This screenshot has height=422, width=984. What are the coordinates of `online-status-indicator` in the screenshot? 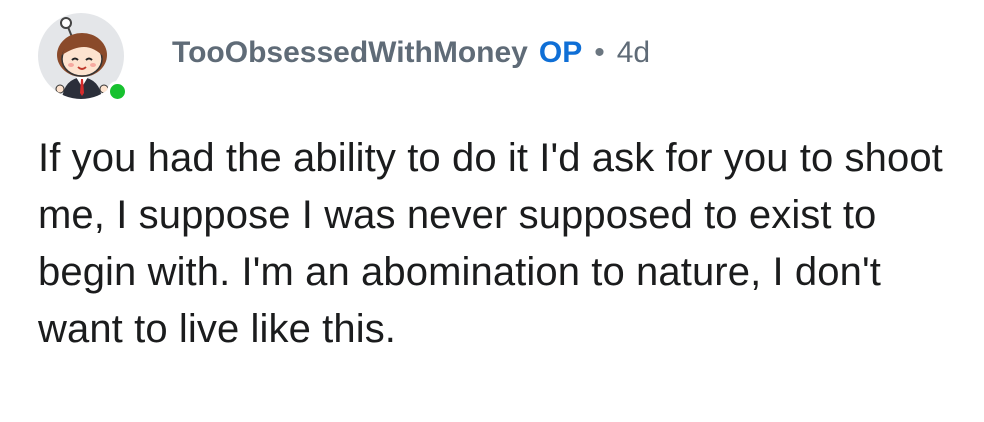 It's located at (117, 91).